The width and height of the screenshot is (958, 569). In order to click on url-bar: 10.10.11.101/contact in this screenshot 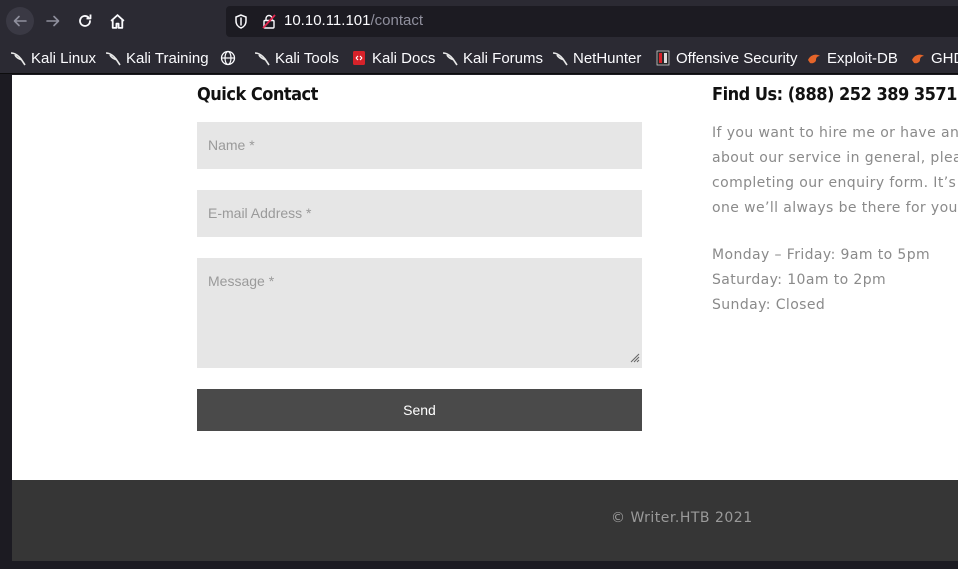, I will do `click(592, 21)`.